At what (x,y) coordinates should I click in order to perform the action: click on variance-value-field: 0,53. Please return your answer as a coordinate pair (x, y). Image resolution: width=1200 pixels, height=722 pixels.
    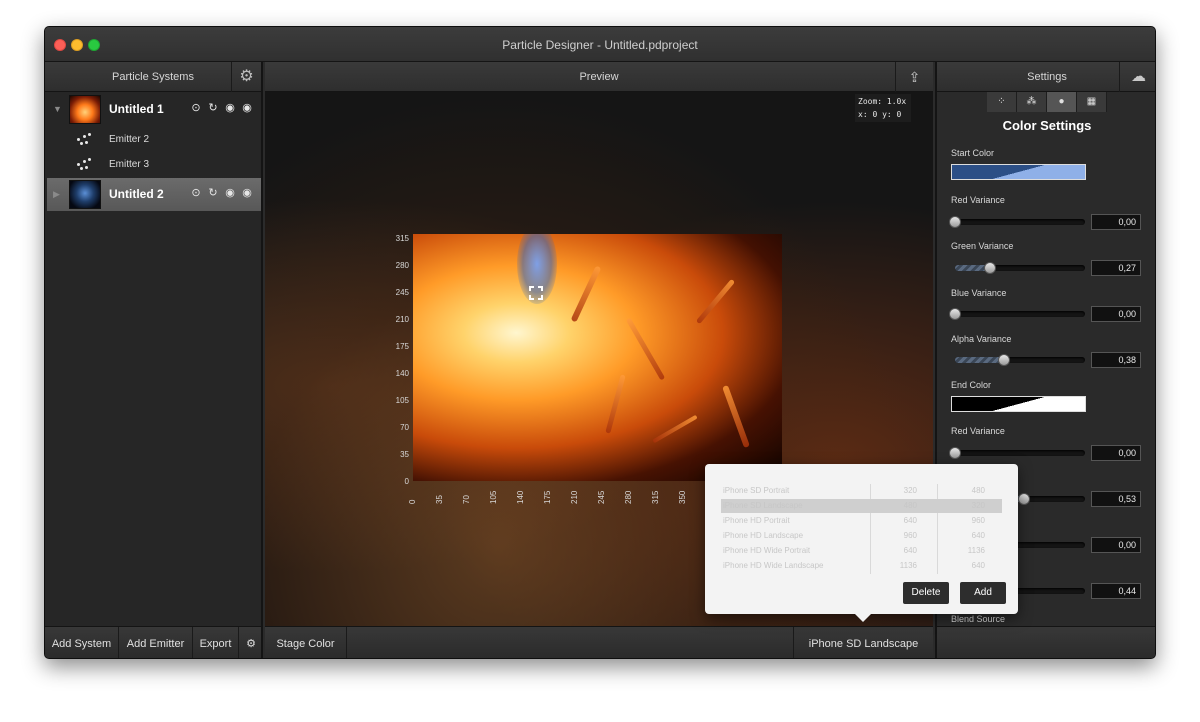
    Looking at the image, I should click on (1116, 499).